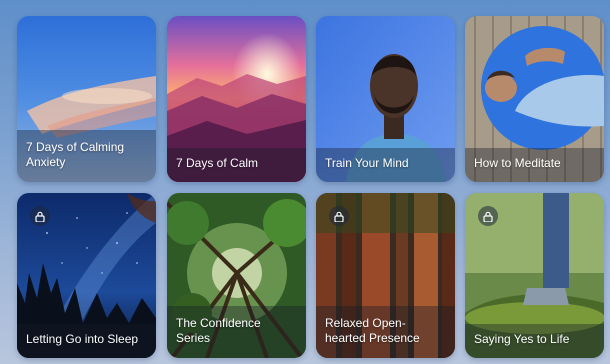 Image resolution: width=610 pixels, height=364 pixels. I want to click on program-card-relaxed-presence: Relaxed Open- hearted Presence, so click(385, 275).